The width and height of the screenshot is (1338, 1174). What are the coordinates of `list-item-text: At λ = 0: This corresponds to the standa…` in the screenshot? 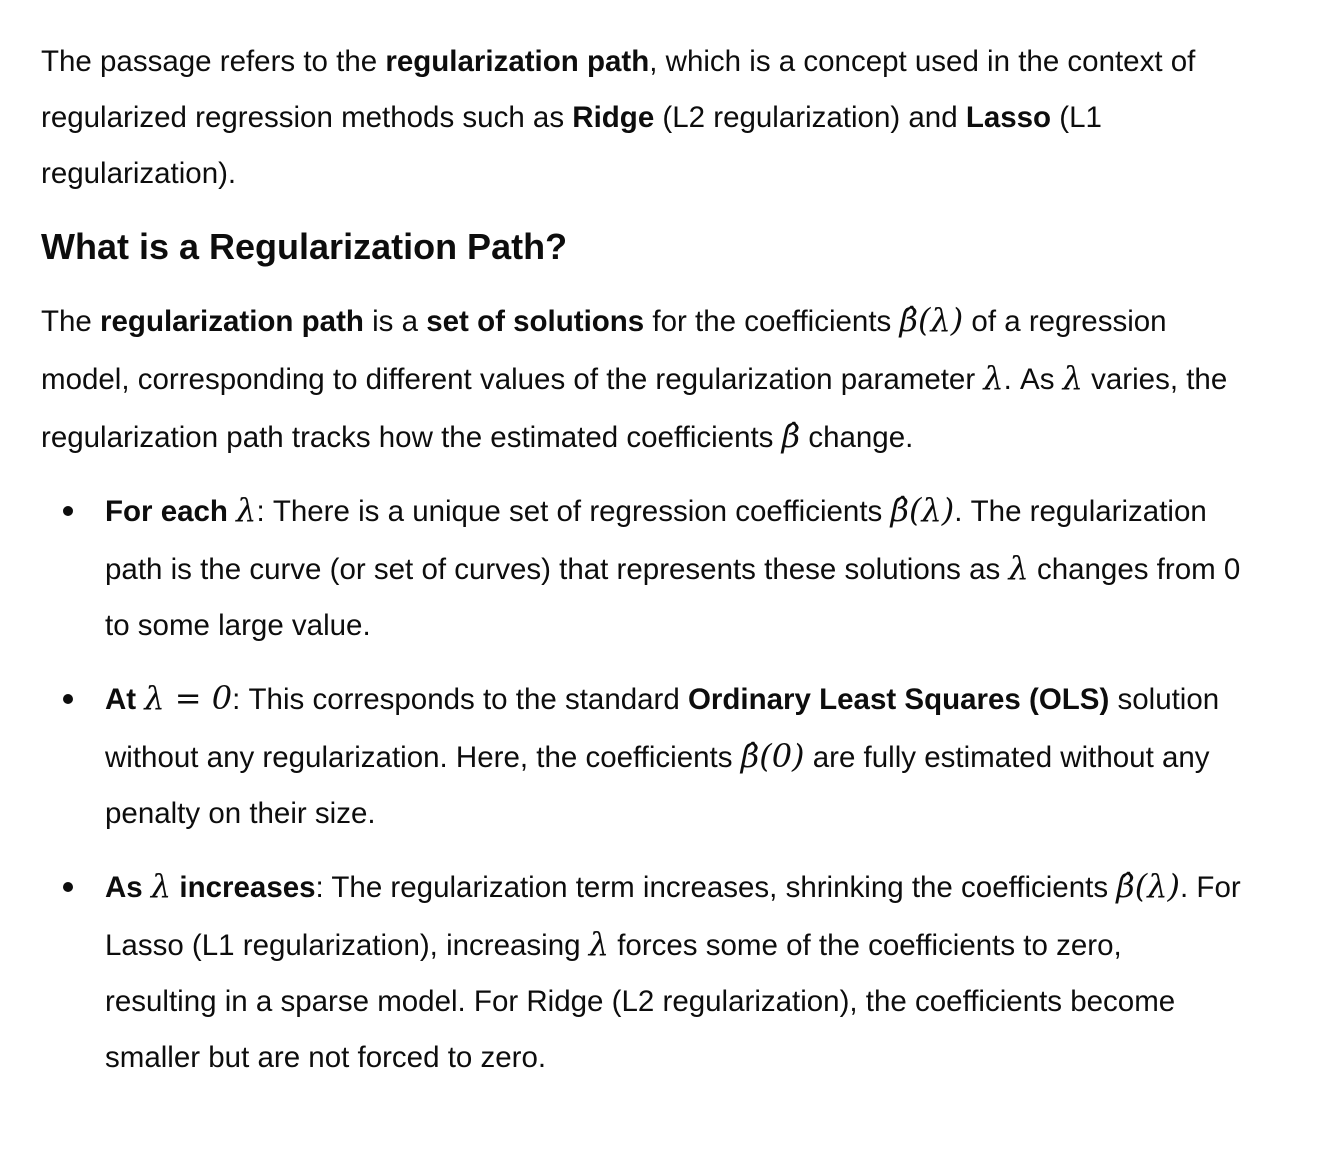 It's located at (673, 756).